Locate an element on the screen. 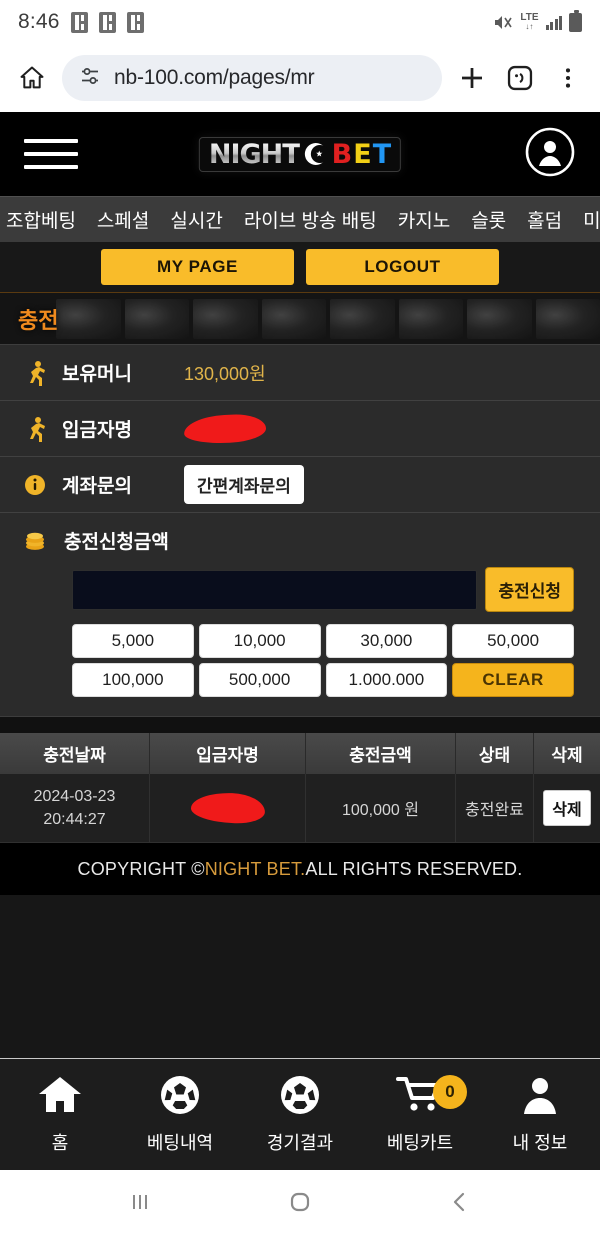 The height and width of the screenshot is (1233, 600). cell-date-line2: 20:44:27 is located at coordinates (74, 820).